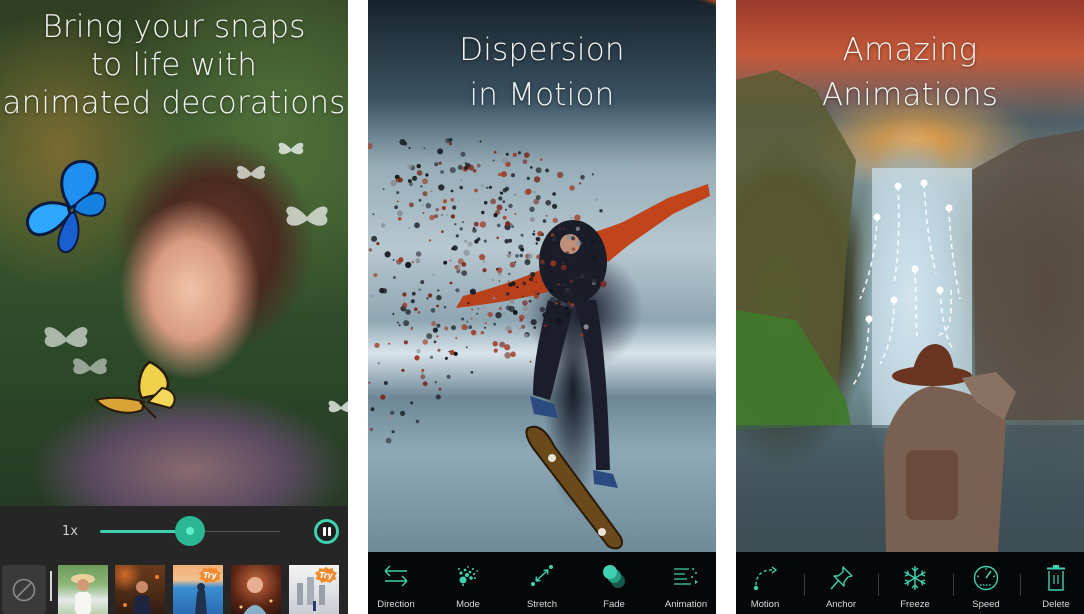 This screenshot has height=614, width=1084. What do you see at coordinates (24, 589) in the screenshot?
I see `no-effect-button` at bounding box center [24, 589].